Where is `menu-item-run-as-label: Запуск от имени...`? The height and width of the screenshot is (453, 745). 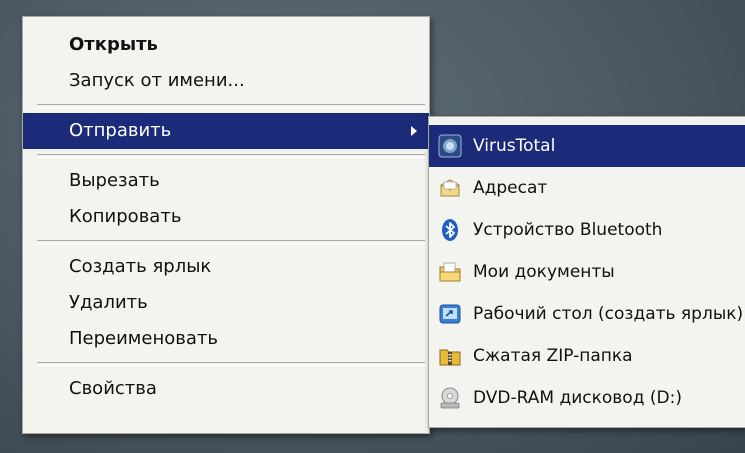
menu-item-run-as-label: Запуск от имени... is located at coordinates (157, 80).